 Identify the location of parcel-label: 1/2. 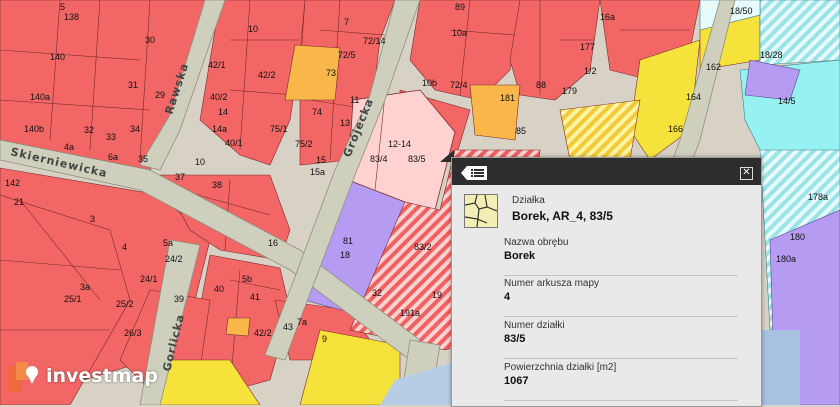
(590, 71).